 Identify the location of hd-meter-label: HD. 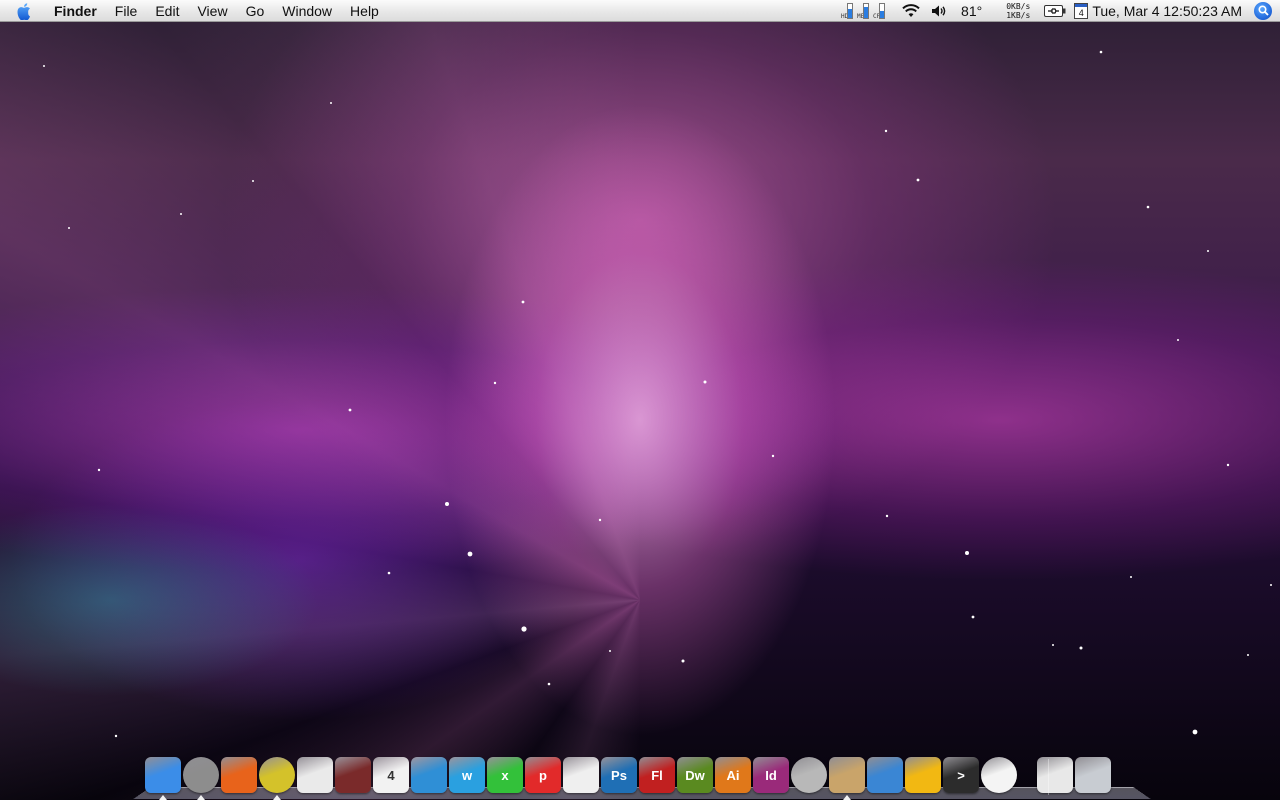
(845, 16).